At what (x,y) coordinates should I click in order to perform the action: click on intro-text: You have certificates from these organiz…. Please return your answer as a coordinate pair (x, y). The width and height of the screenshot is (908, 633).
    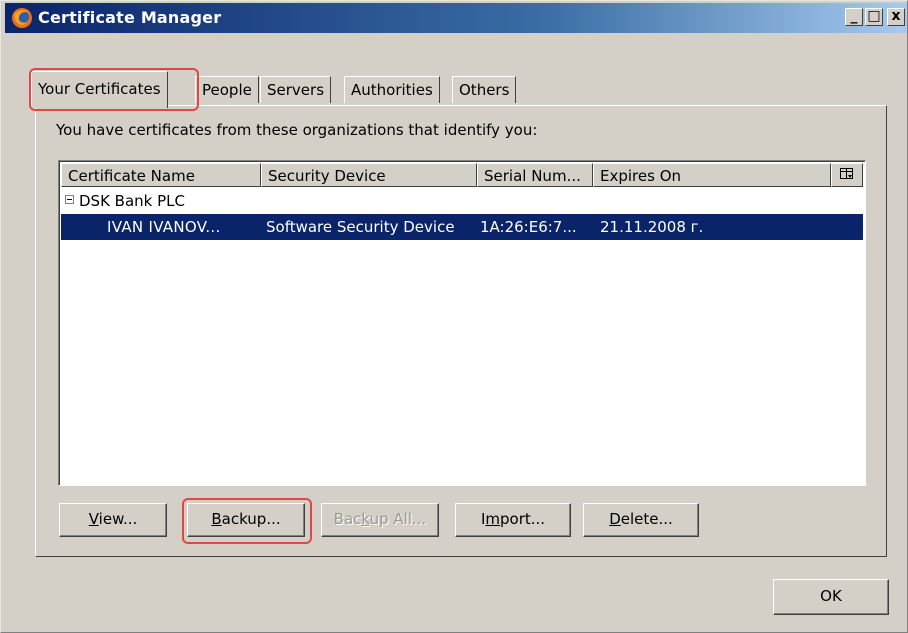
    Looking at the image, I should click on (297, 130).